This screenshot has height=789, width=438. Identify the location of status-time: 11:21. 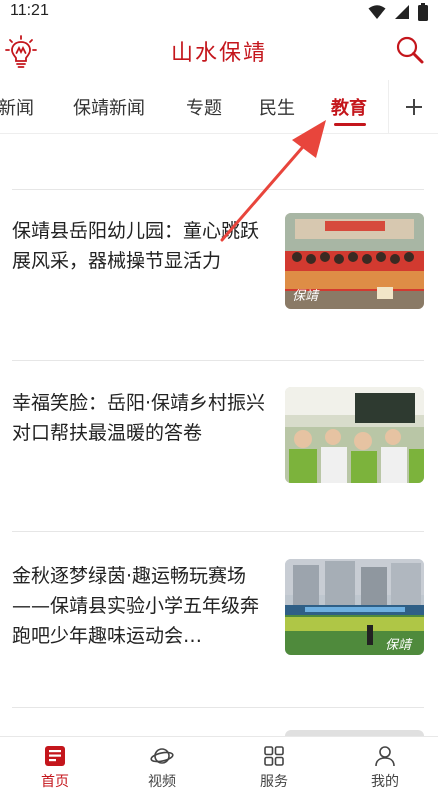
(29, 10).